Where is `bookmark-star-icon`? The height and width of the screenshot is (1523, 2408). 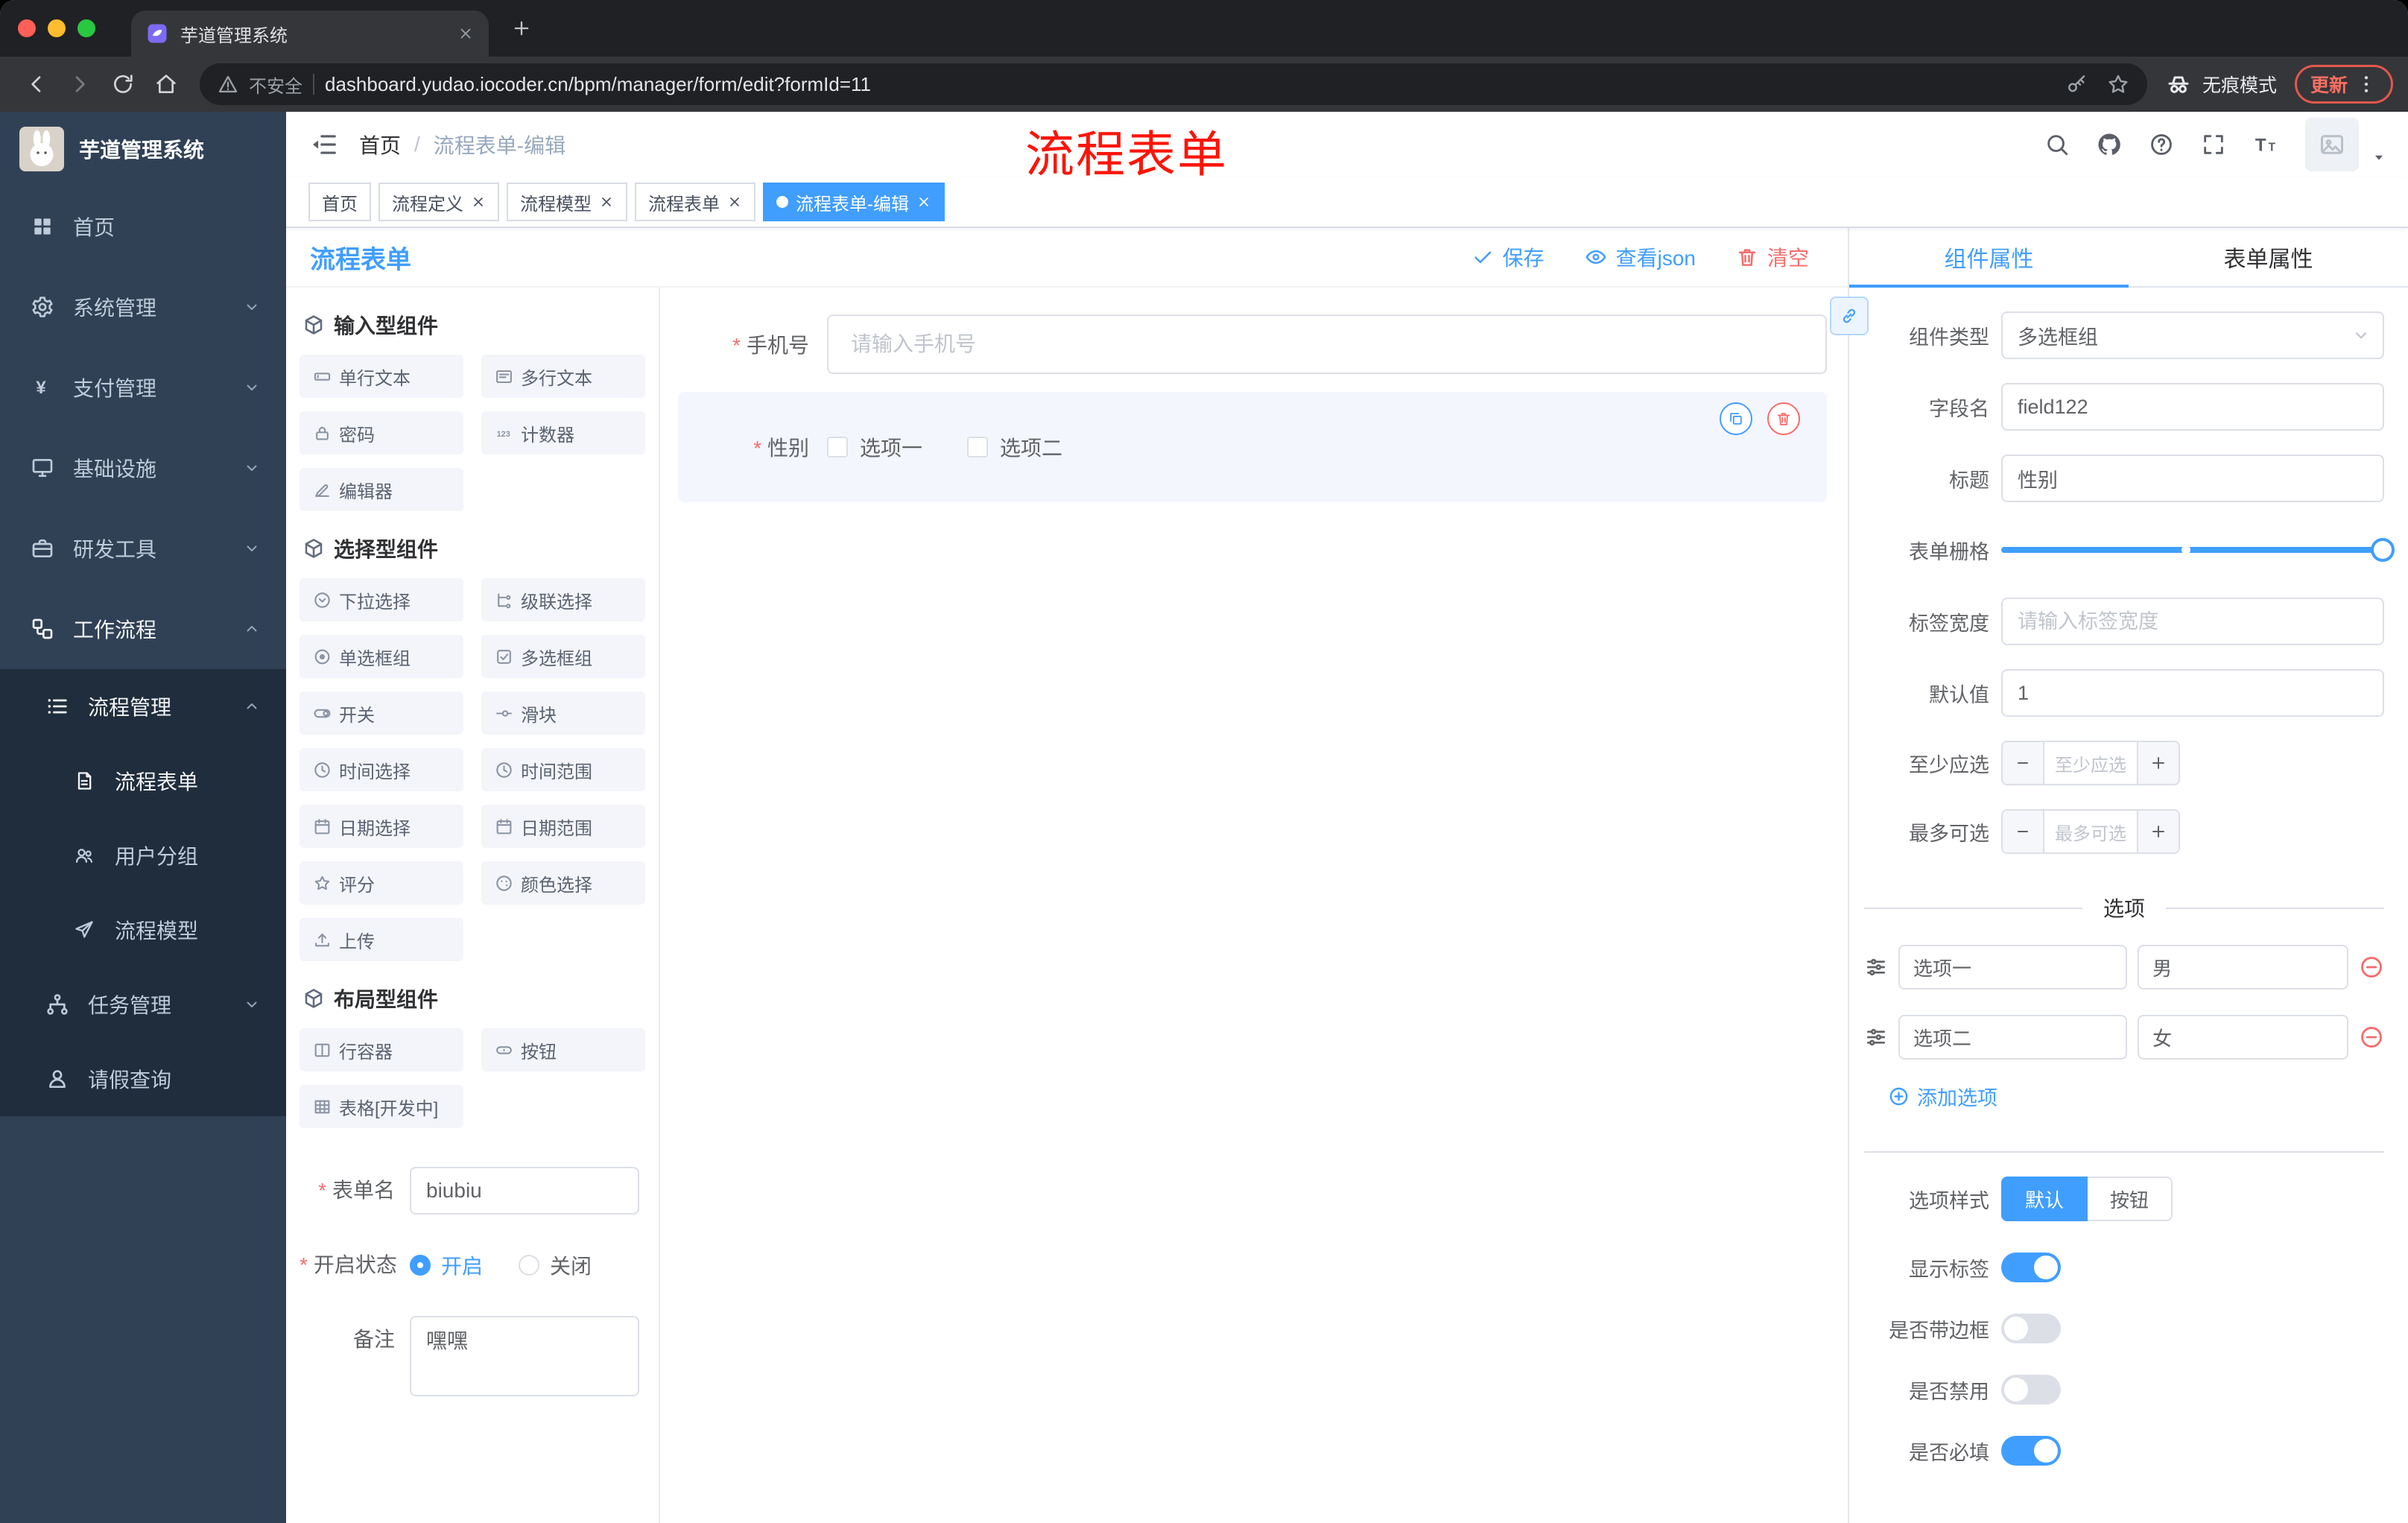 bookmark-star-icon is located at coordinates (2118, 84).